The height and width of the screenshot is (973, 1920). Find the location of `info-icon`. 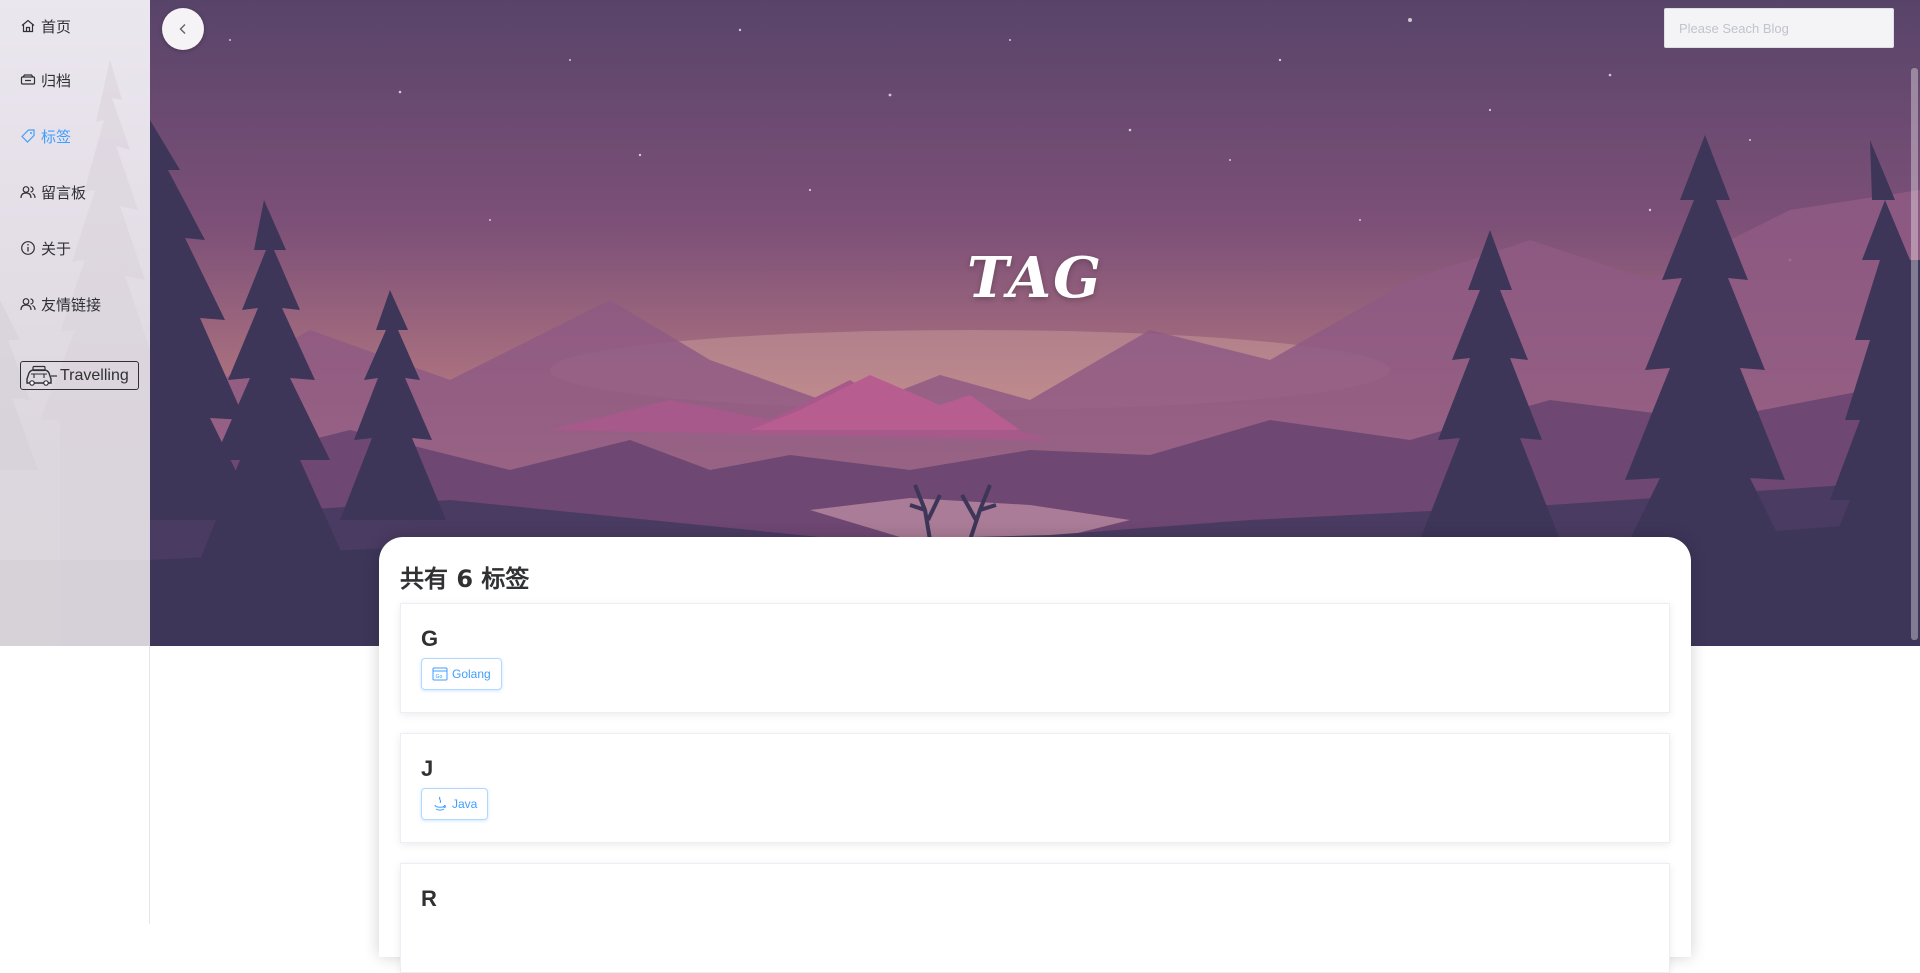

info-icon is located at coordinates (28, 248).